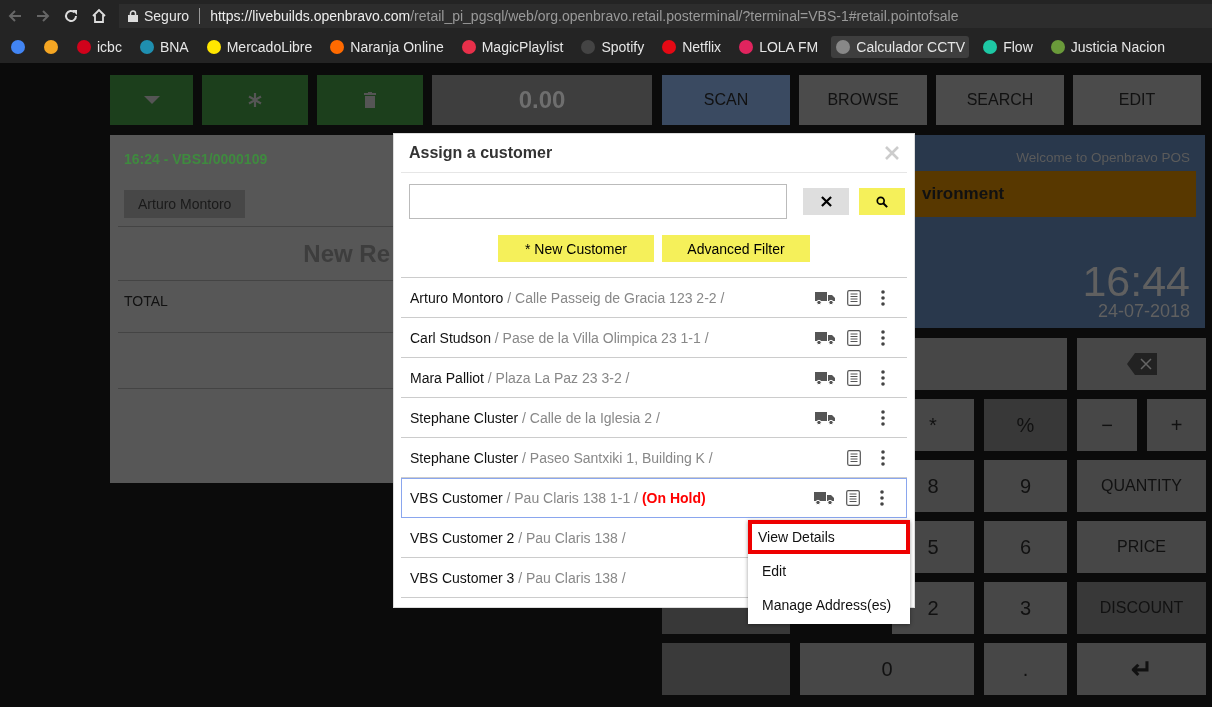 The height and width of the screenshot is (707, 1212). Describe the element at coordinates (370, 100) in the screenshot. I see `trash-icon` at that location.